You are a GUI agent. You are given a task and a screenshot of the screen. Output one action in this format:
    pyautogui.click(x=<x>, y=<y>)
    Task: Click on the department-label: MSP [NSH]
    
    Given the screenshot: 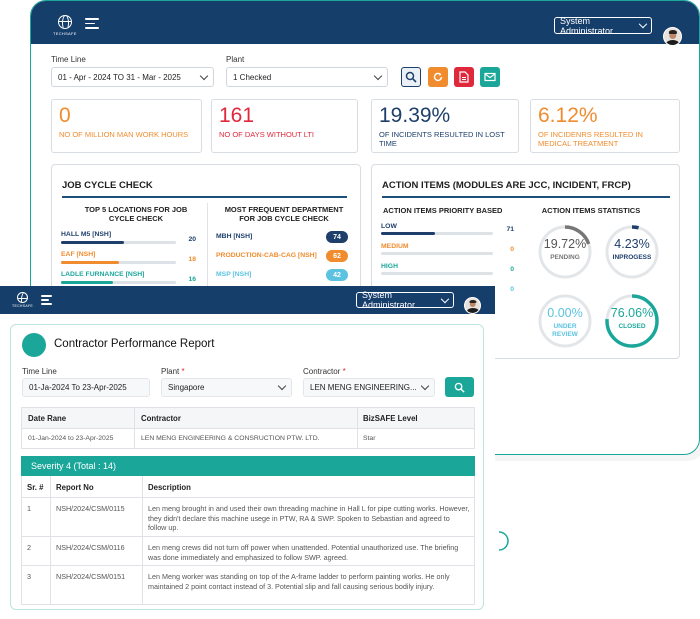 What is the action you would take?
    pyautogui.click(x=234, y=274)
    